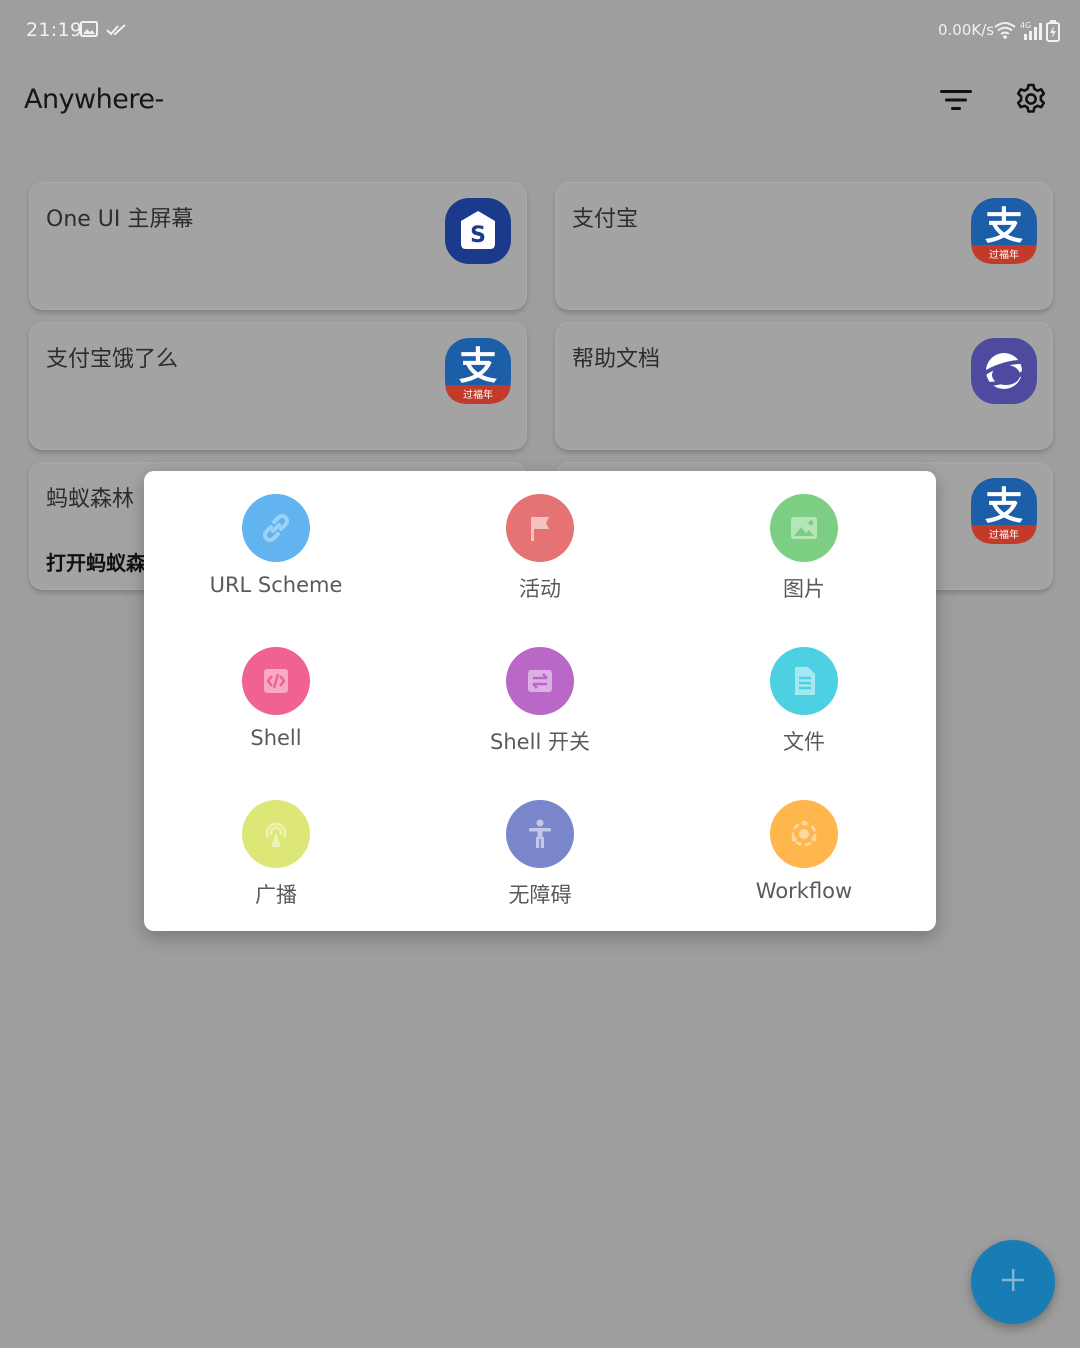 This screenshot has width=1080, height=1348. What do you see at coordinates (1005, 32) in the screenshot?
I see `wifi-icon` at bounding box center [1005, 32].